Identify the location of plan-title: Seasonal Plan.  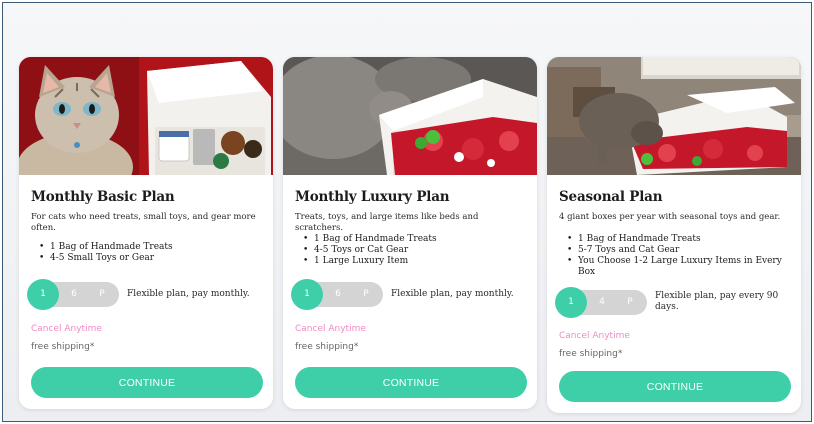
(611, 197).